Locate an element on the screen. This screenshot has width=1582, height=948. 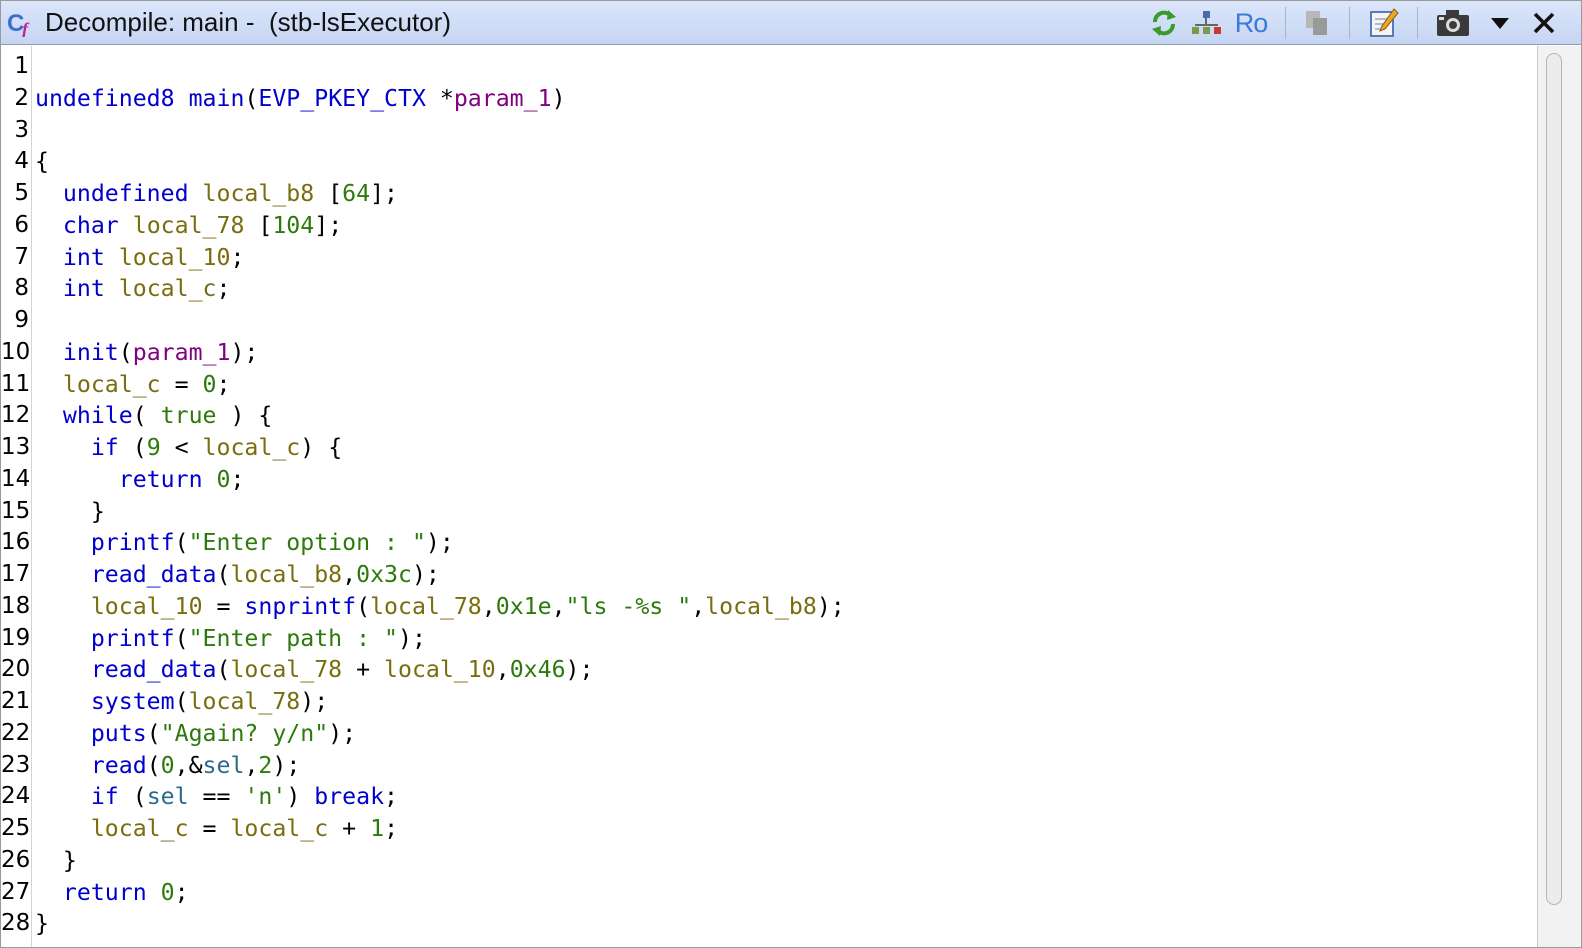
function-token: read is located at coordinates (119, 765).